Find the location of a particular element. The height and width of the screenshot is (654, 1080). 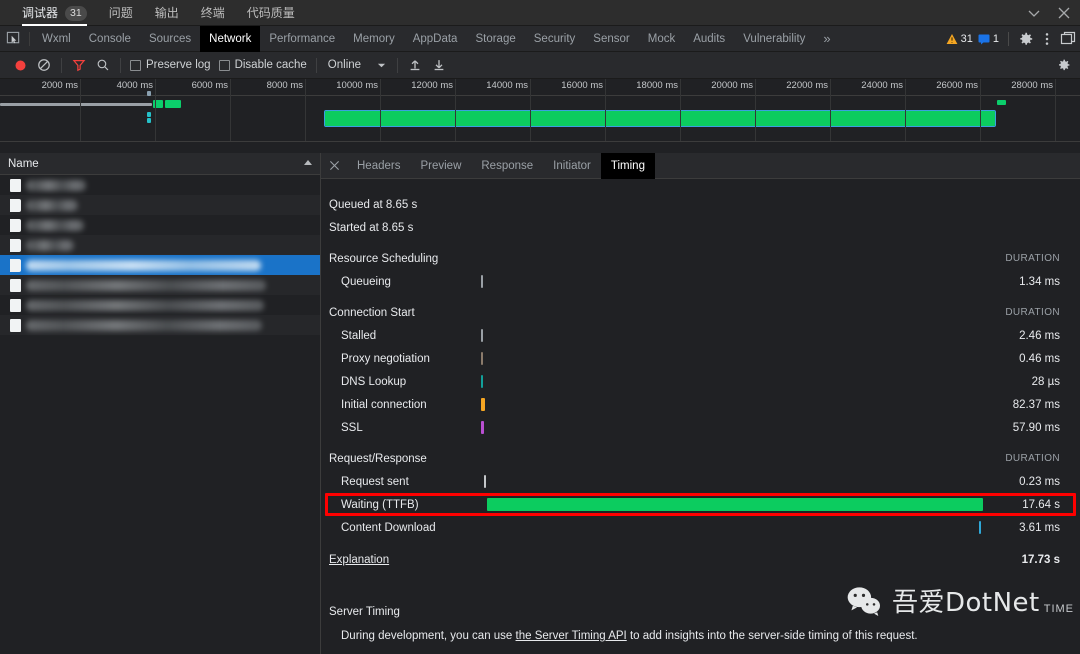

timeline-tick: 18000 ms is located at coordinates (658, 110).